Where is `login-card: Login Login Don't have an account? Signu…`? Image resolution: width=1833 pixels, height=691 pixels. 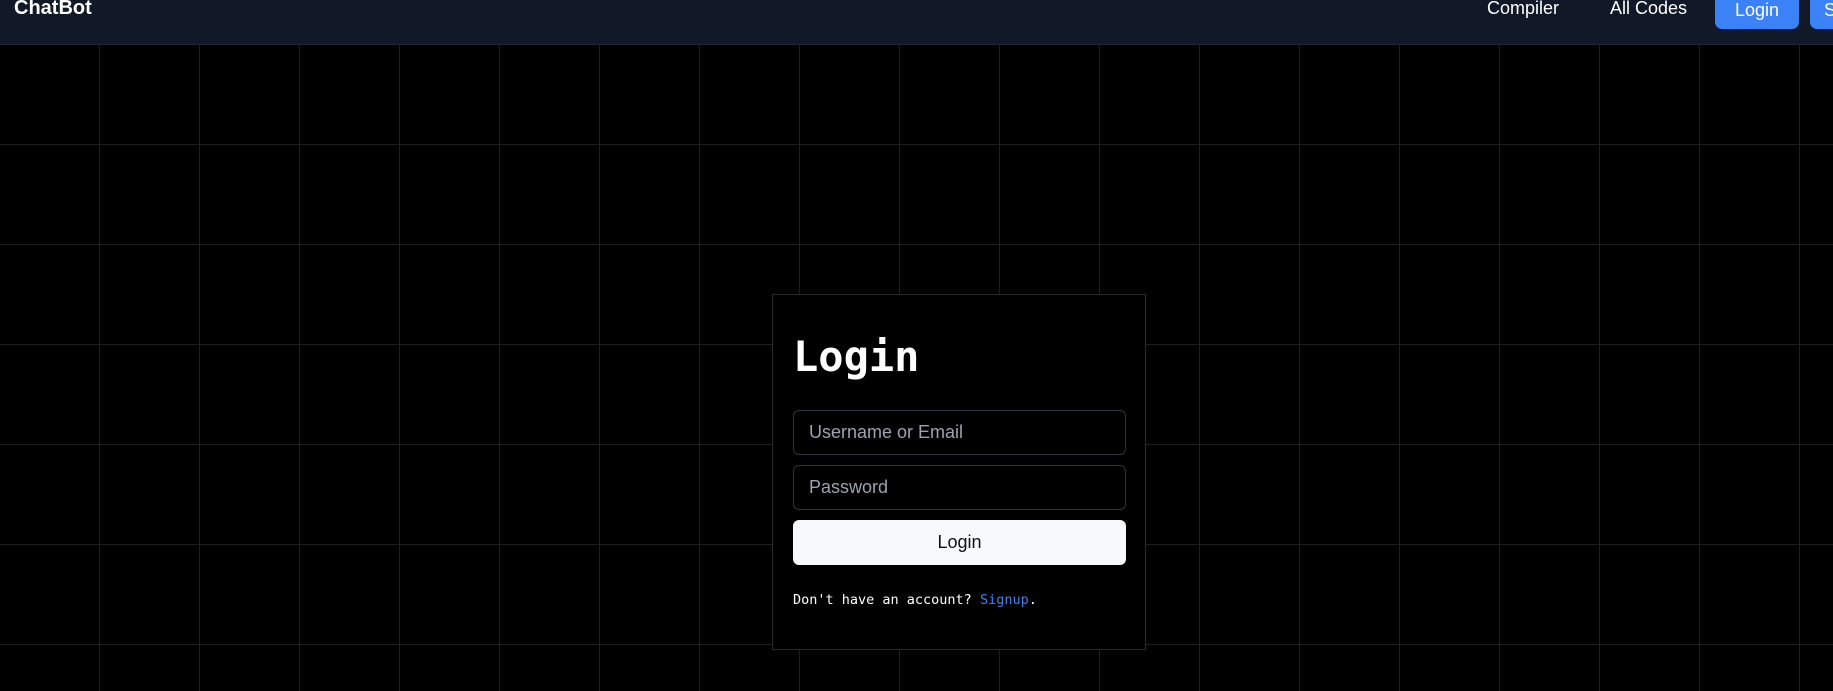 login-card: Login Login Don't have an account? Signu… is located at coordinates (959, 472).